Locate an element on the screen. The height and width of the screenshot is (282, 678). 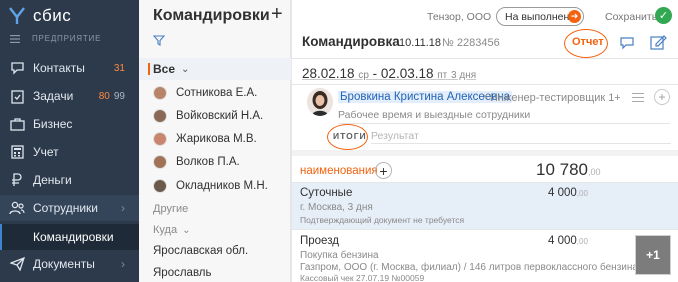
attachment-thumbnail: +1 is located at coordinates (653, 255).